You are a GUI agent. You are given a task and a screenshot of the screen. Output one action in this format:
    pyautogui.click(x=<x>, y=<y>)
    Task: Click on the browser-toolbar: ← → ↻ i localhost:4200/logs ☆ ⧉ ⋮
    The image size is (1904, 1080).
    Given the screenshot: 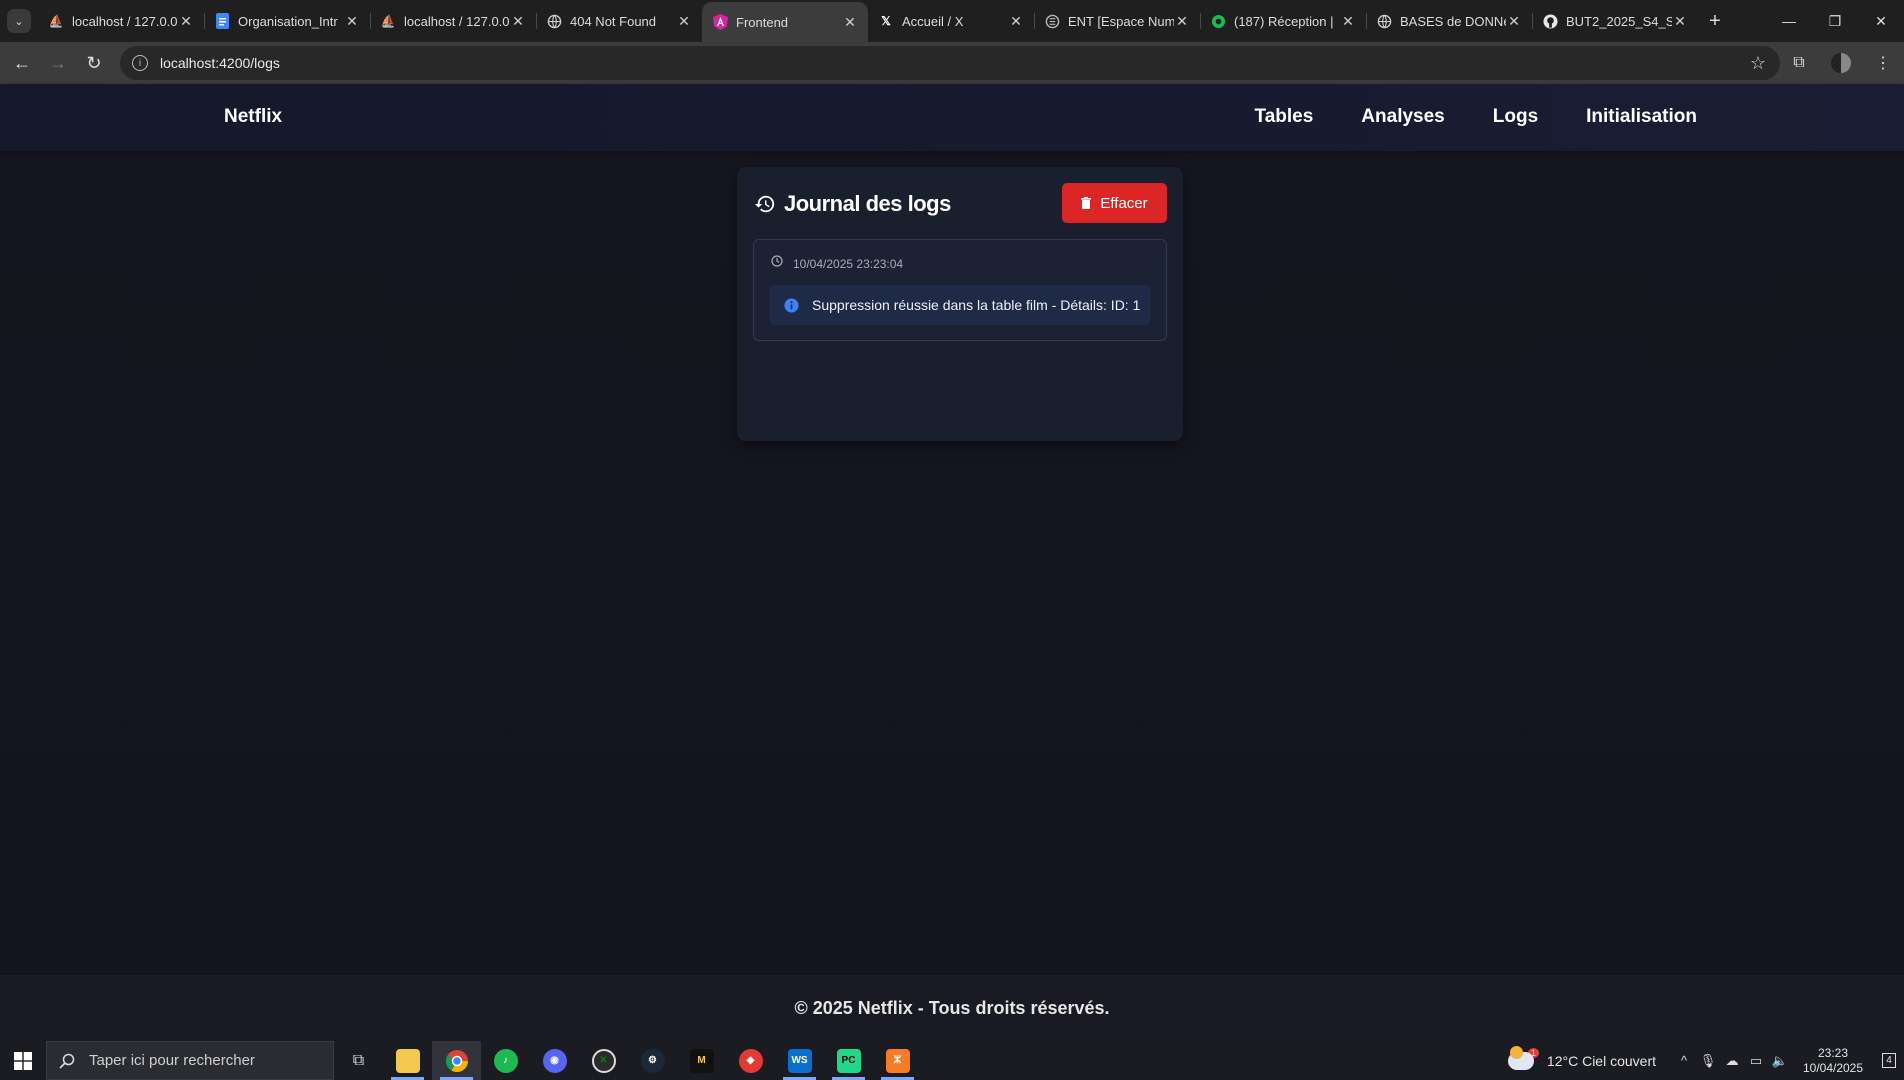 What is the action you would take?
    pyautogui.click(x=952, y=63)
    